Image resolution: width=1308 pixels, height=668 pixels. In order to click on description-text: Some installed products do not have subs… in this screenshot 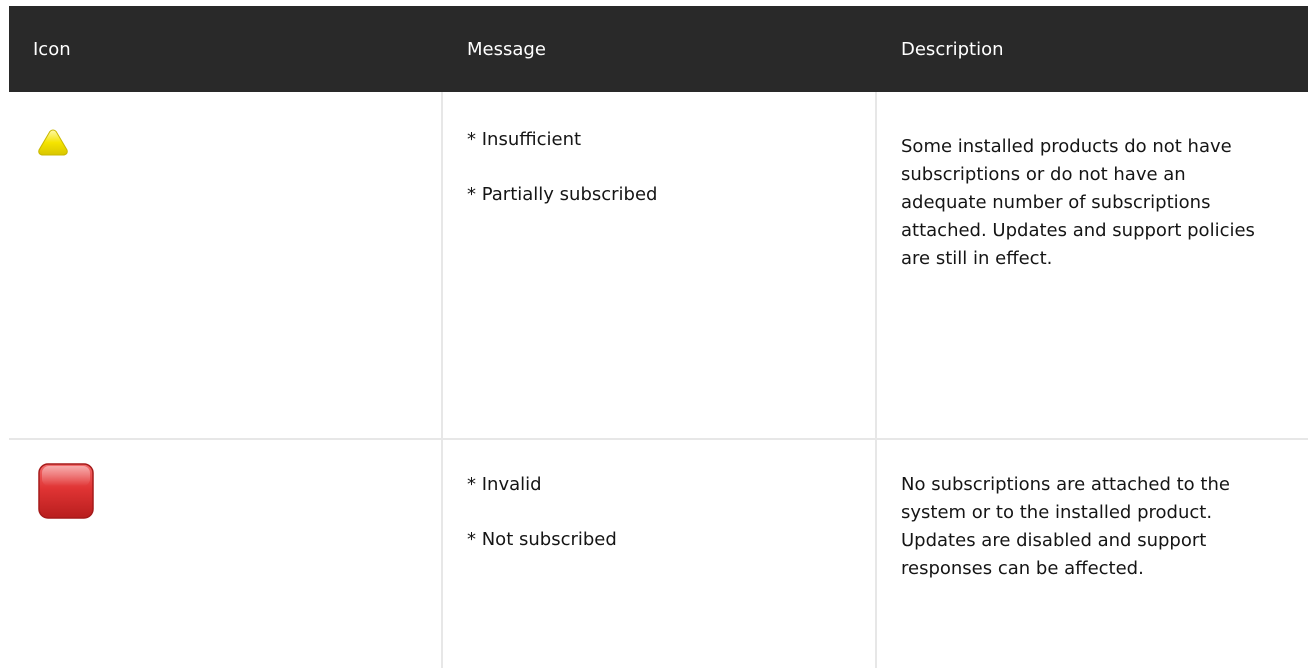, I will do `click(1078, 202)`.